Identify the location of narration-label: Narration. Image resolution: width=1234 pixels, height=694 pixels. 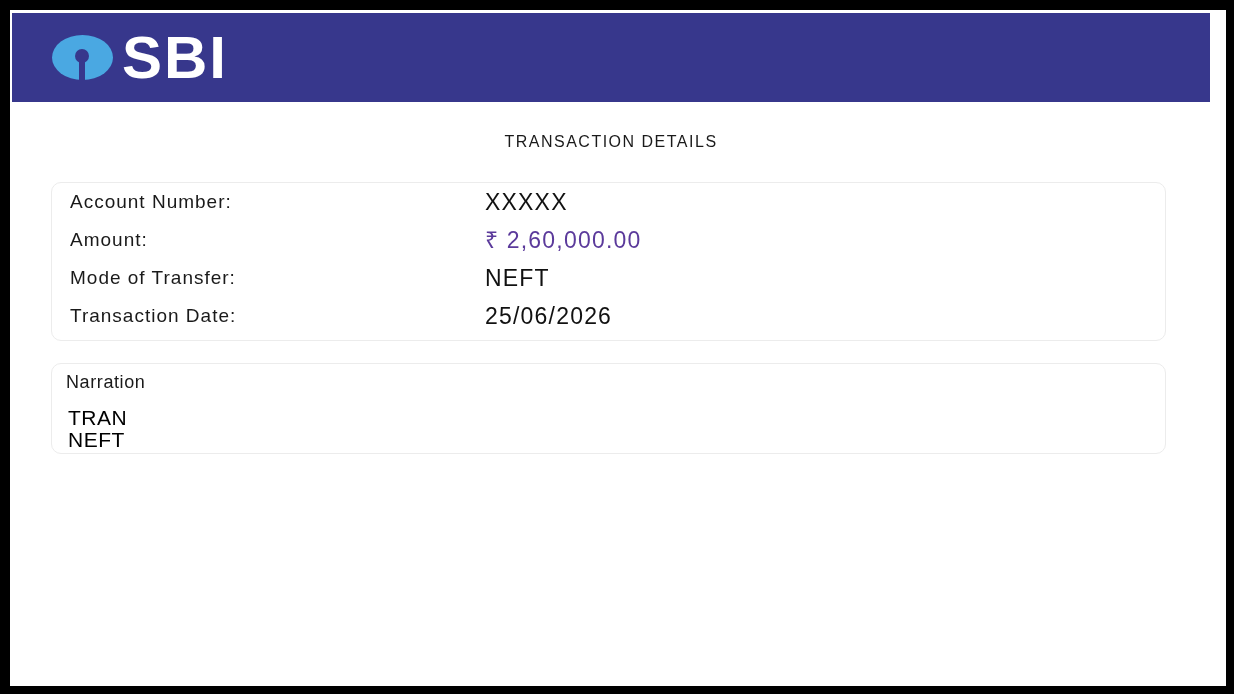
(106, 382).